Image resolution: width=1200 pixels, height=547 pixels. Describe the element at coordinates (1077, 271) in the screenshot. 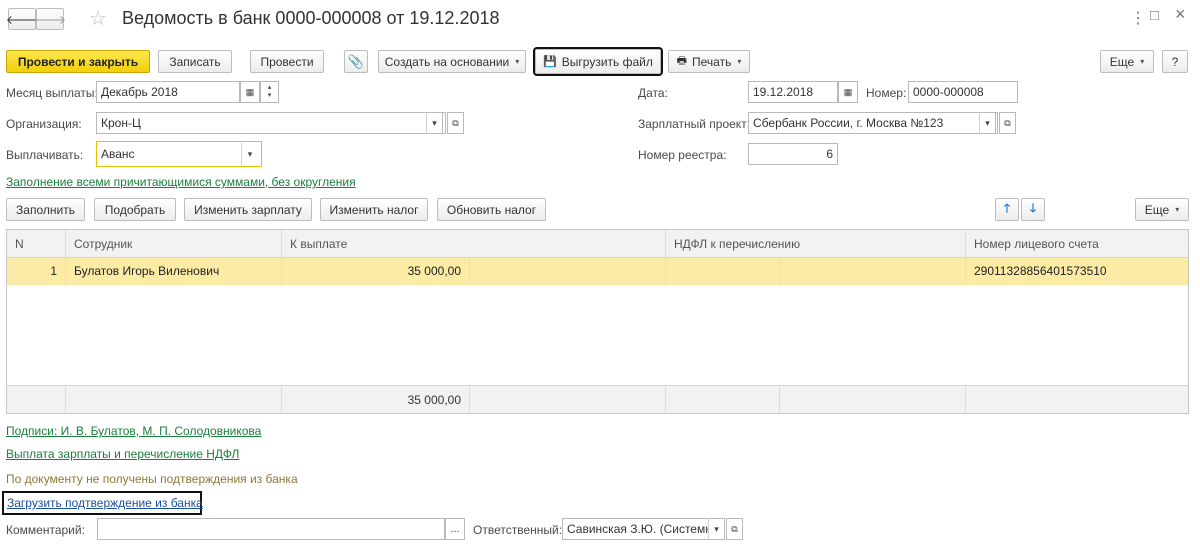

I see `row-account-cell: 29011328856401573510` at that location.